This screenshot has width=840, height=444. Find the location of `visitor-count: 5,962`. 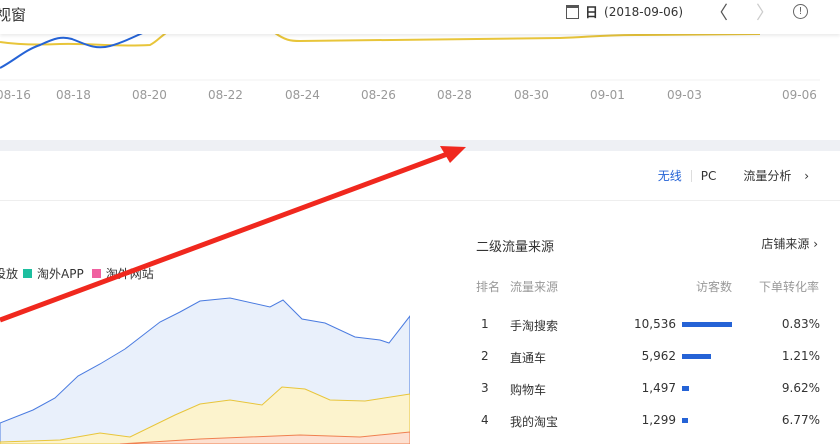

visitor-count: 5,962 is located at coordinates (658, 356).